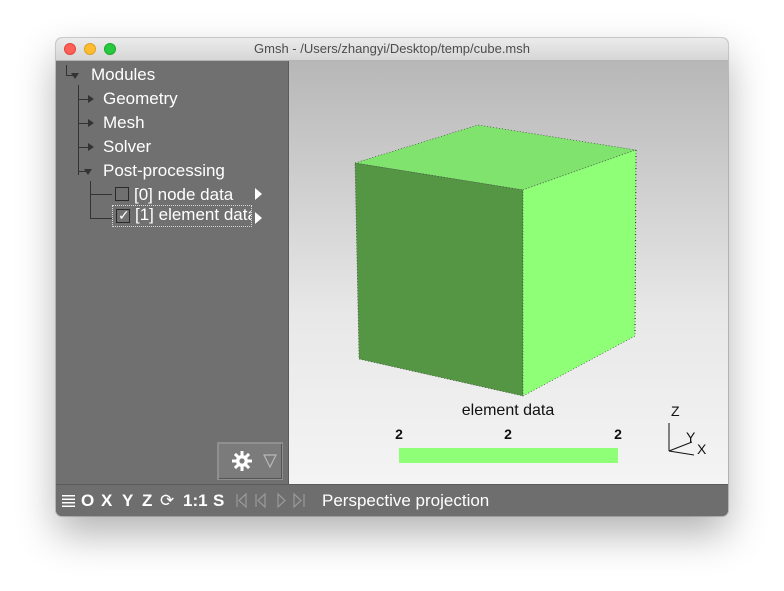 This screenshot has height=591, width=784. Describe the element at coordinates (281, 500) in the screenshot. I see `play-icon` at that location.